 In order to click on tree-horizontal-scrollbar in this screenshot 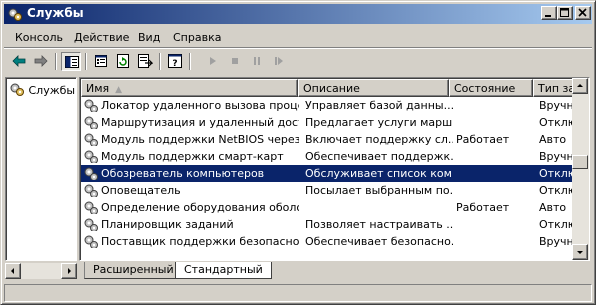, I will do `click(41, 271)`.